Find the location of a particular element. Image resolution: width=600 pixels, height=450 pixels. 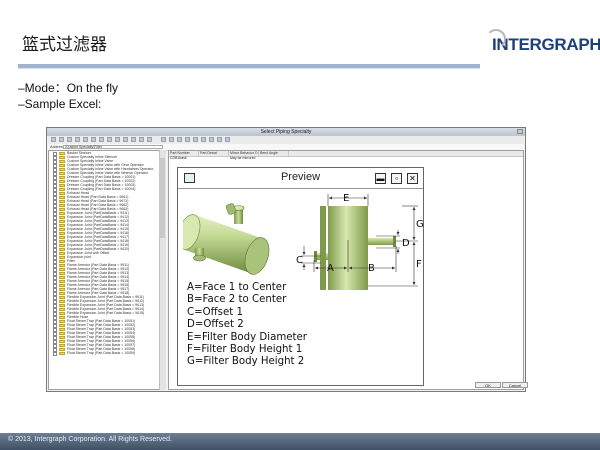

legend-item: G=Filter Body Height 2 is located at coordinates (246, 362).